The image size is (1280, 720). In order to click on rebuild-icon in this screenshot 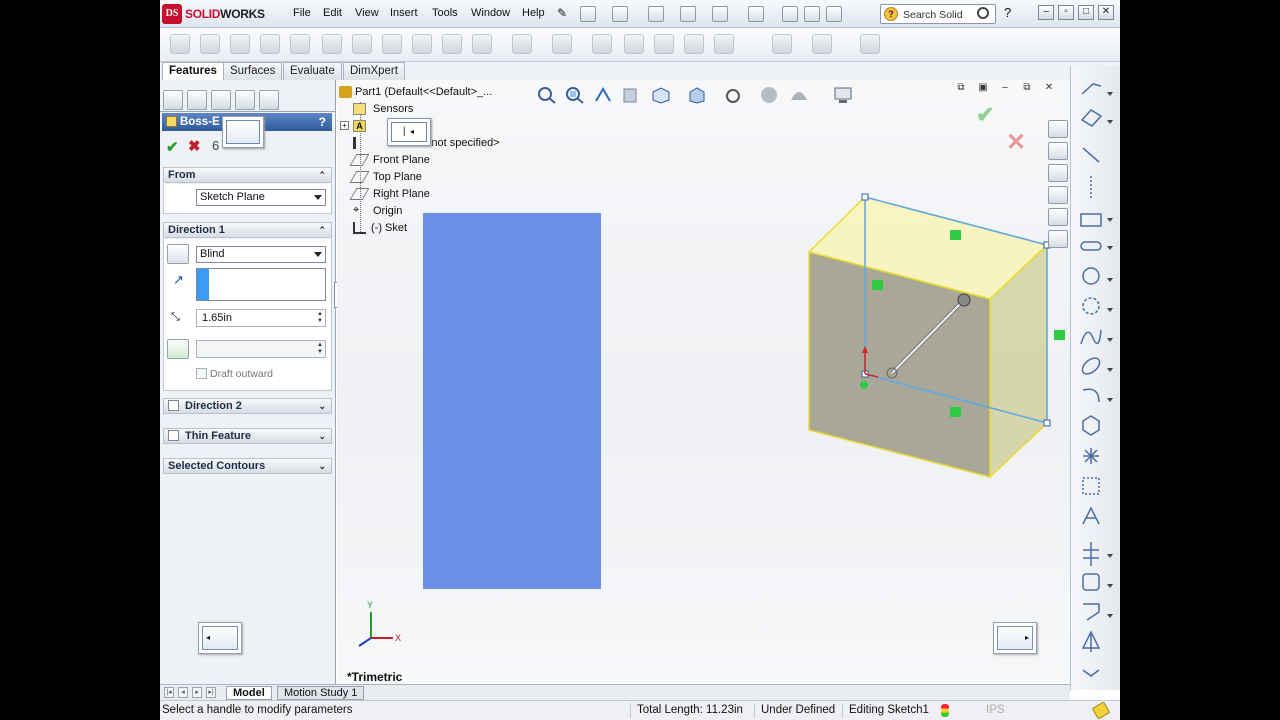, I will do `click(790, 14)`.